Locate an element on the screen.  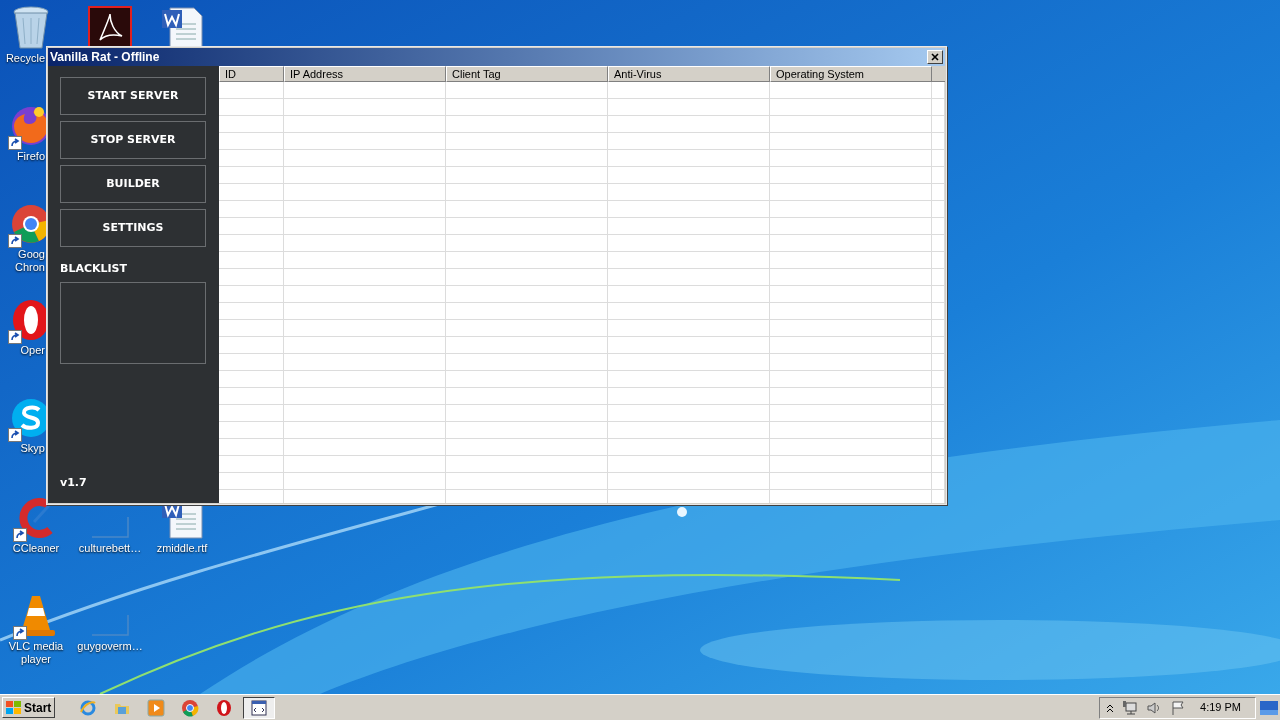
blacklist-box is located at coordinates (133, 322).